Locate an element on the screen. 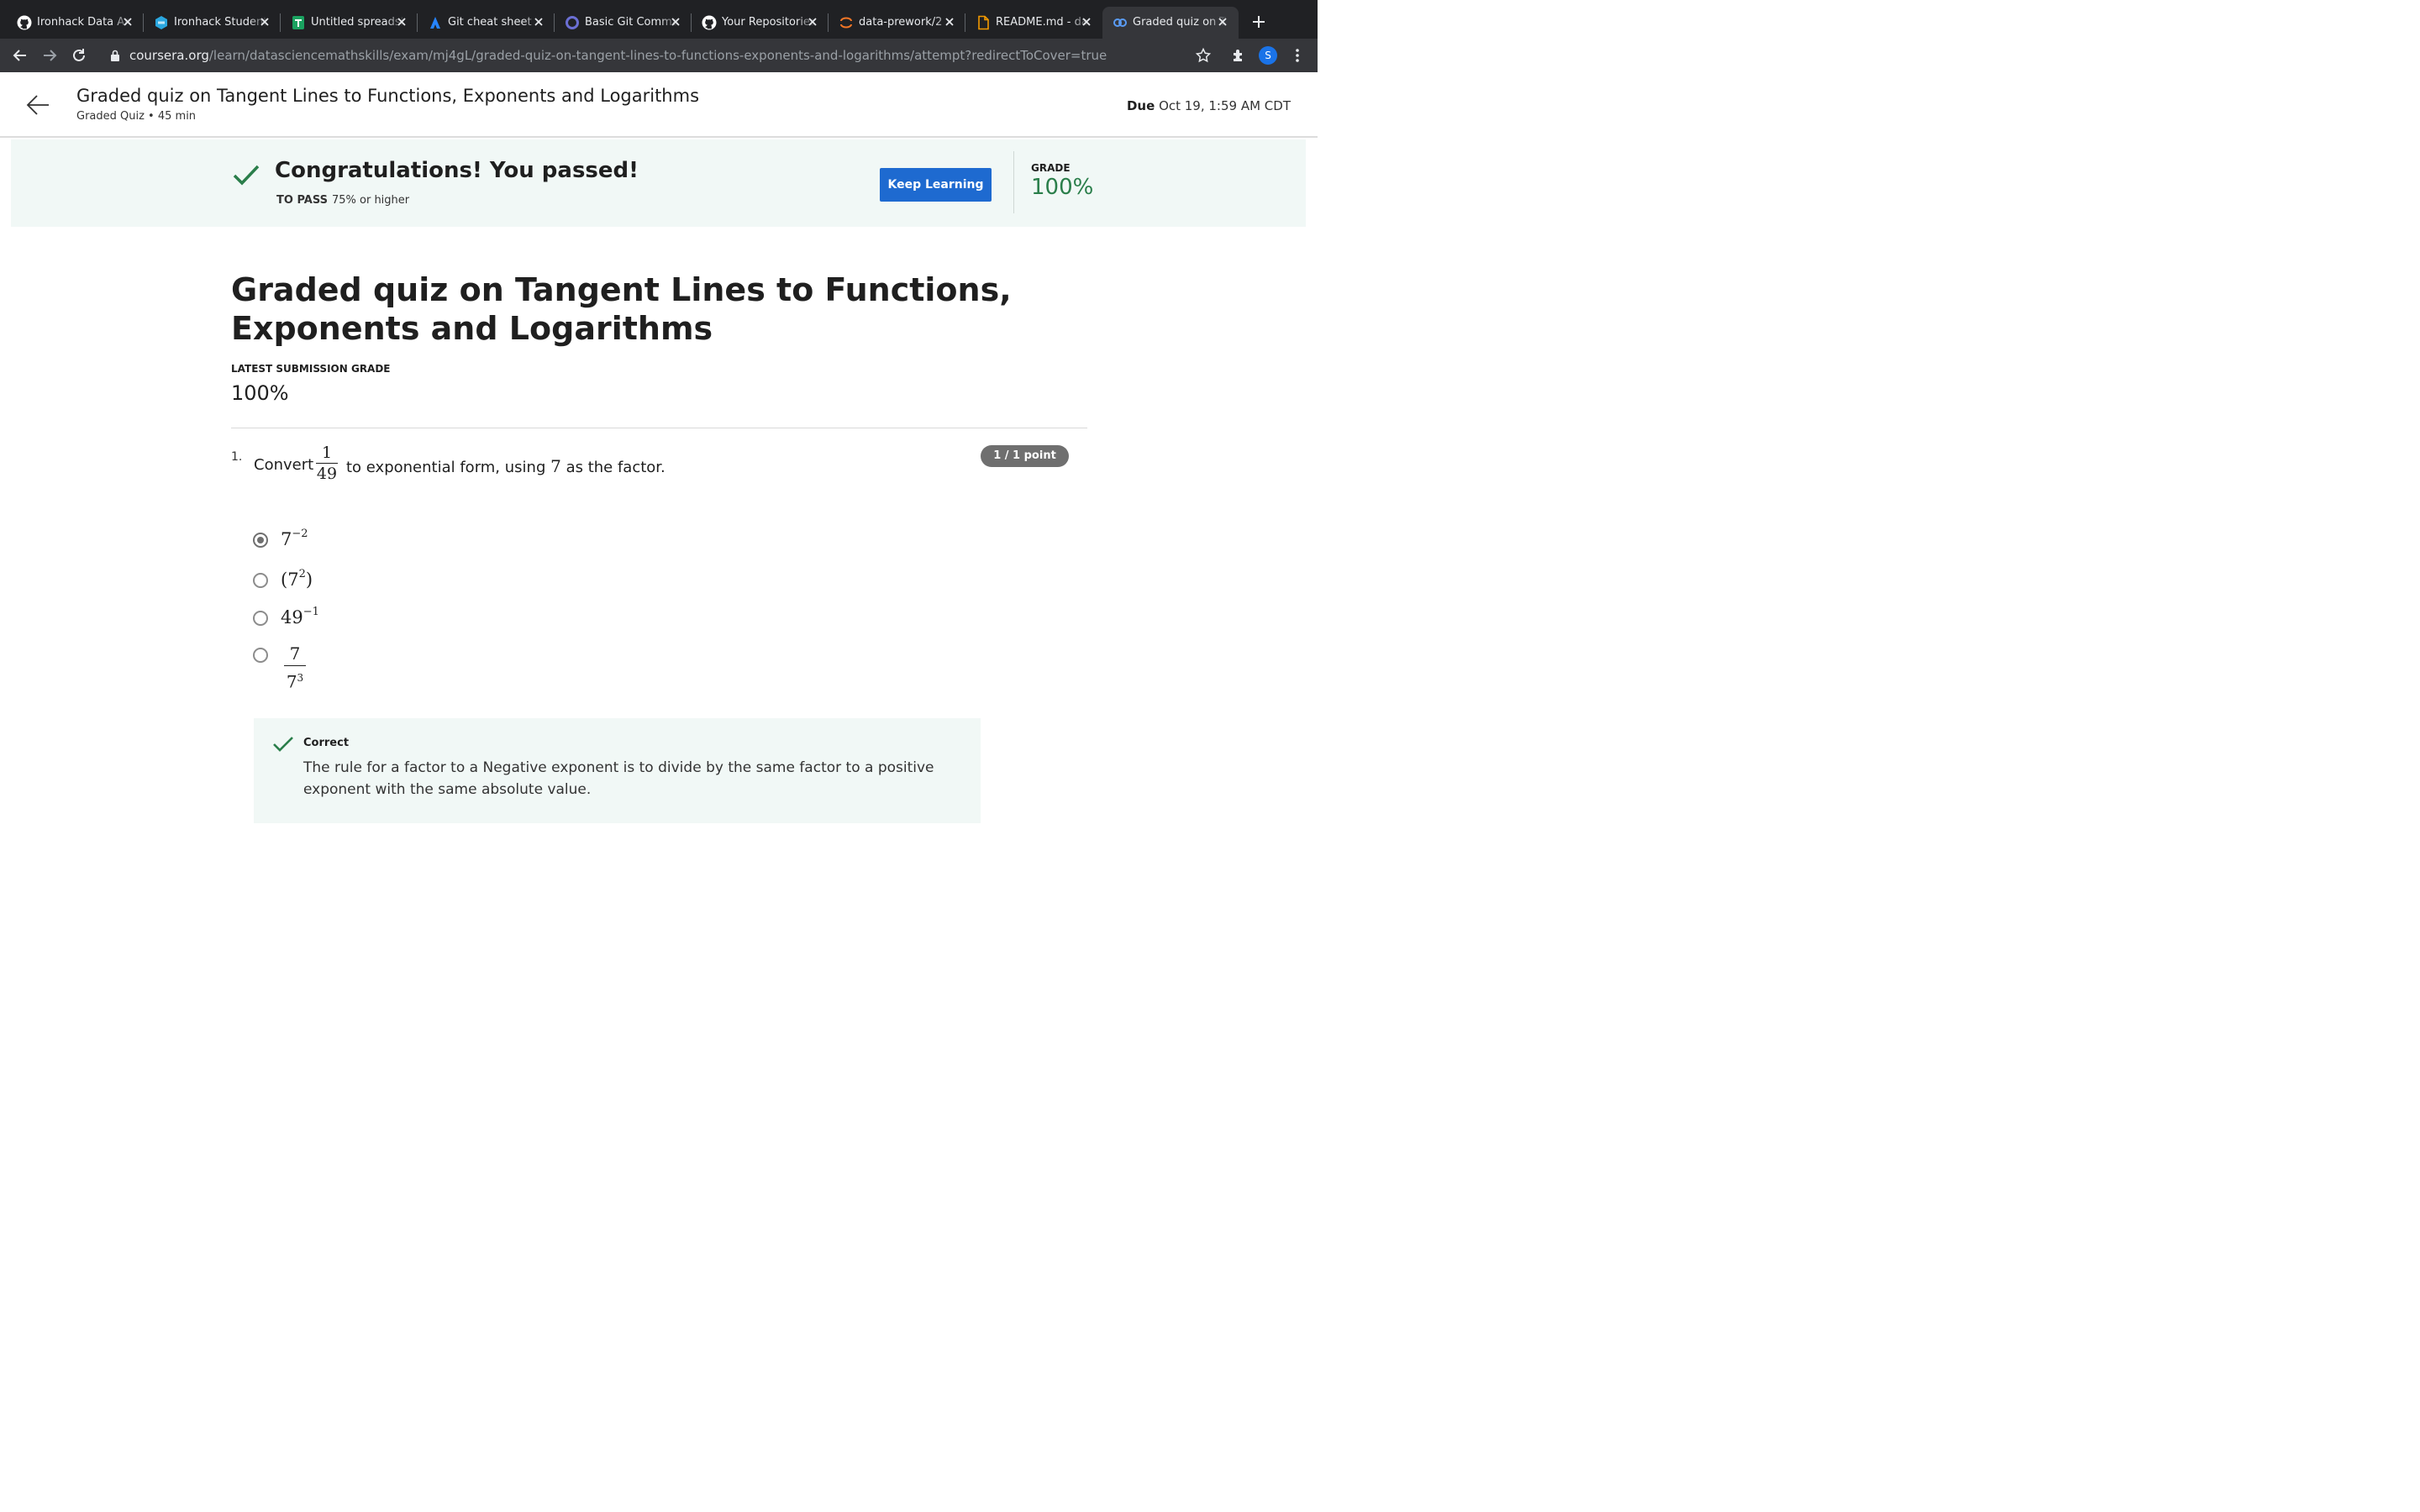 Image resolution: width=2420 pixels, height=1512 pixels. option-base: 49 is located at coordinates (292, 617).